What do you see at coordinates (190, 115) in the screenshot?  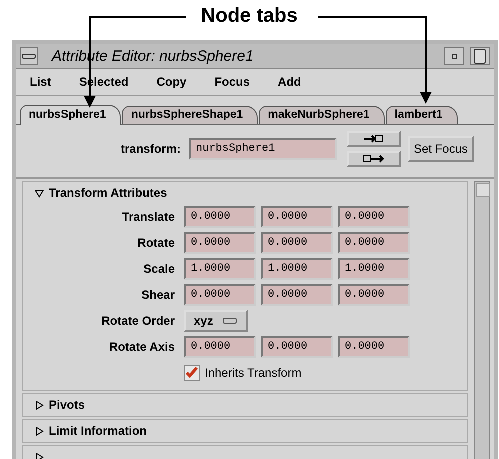 I see `node-tab: nurbsSphereShape1` at bounding box center [190, 115].